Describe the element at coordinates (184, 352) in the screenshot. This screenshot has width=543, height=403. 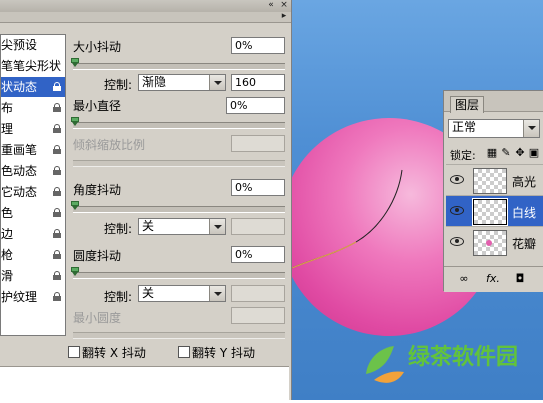
I see `flip-y-checkbox` at that location.